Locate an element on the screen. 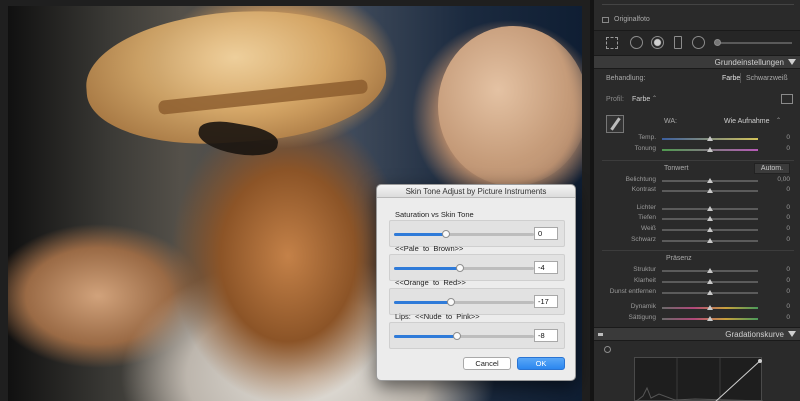  tint-slider is located at coordinates (710, 149).